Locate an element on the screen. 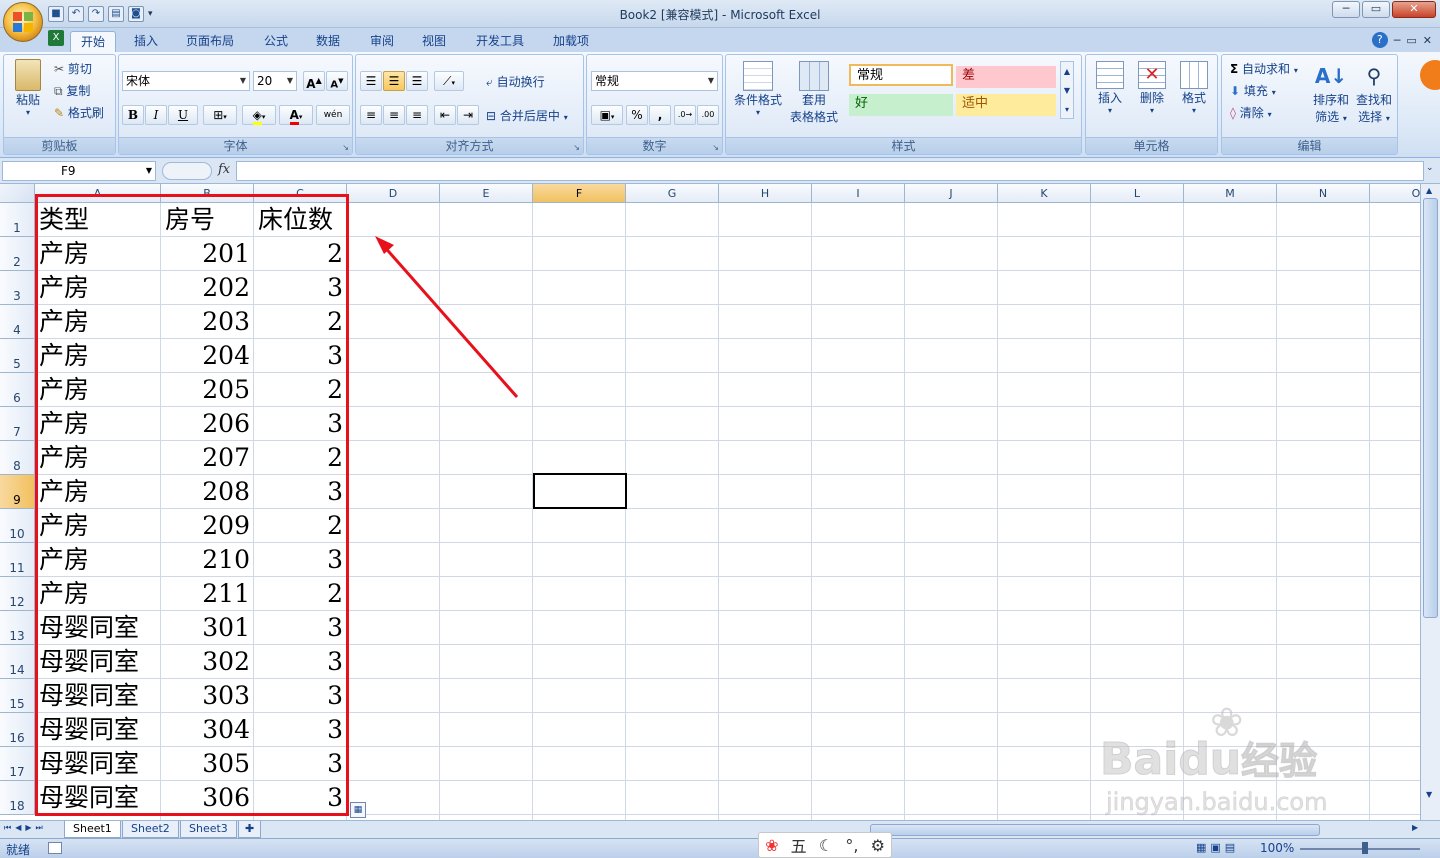  fill-color-button: ◈▾ is located at coordinates (259, 115).